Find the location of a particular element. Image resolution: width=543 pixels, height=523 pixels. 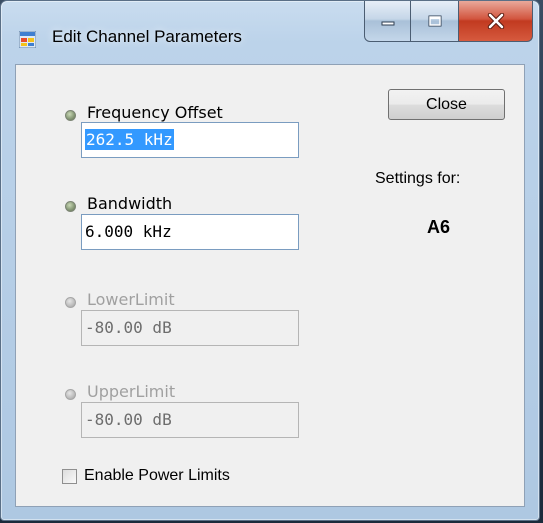

frequency-offset-value: 262.5 kHz is located at coordinates (129, 139).